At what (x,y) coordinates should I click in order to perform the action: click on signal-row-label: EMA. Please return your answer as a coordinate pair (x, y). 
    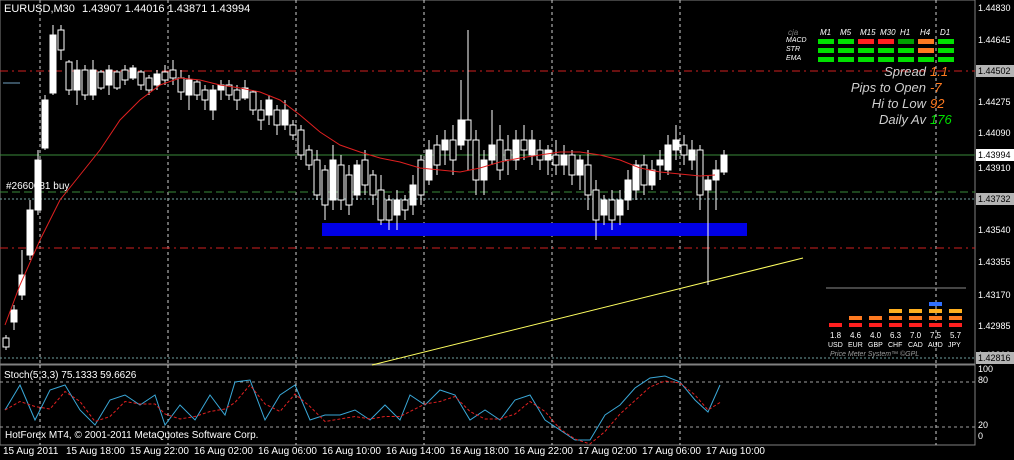
    Looking at the image, I should click on (794, 58).